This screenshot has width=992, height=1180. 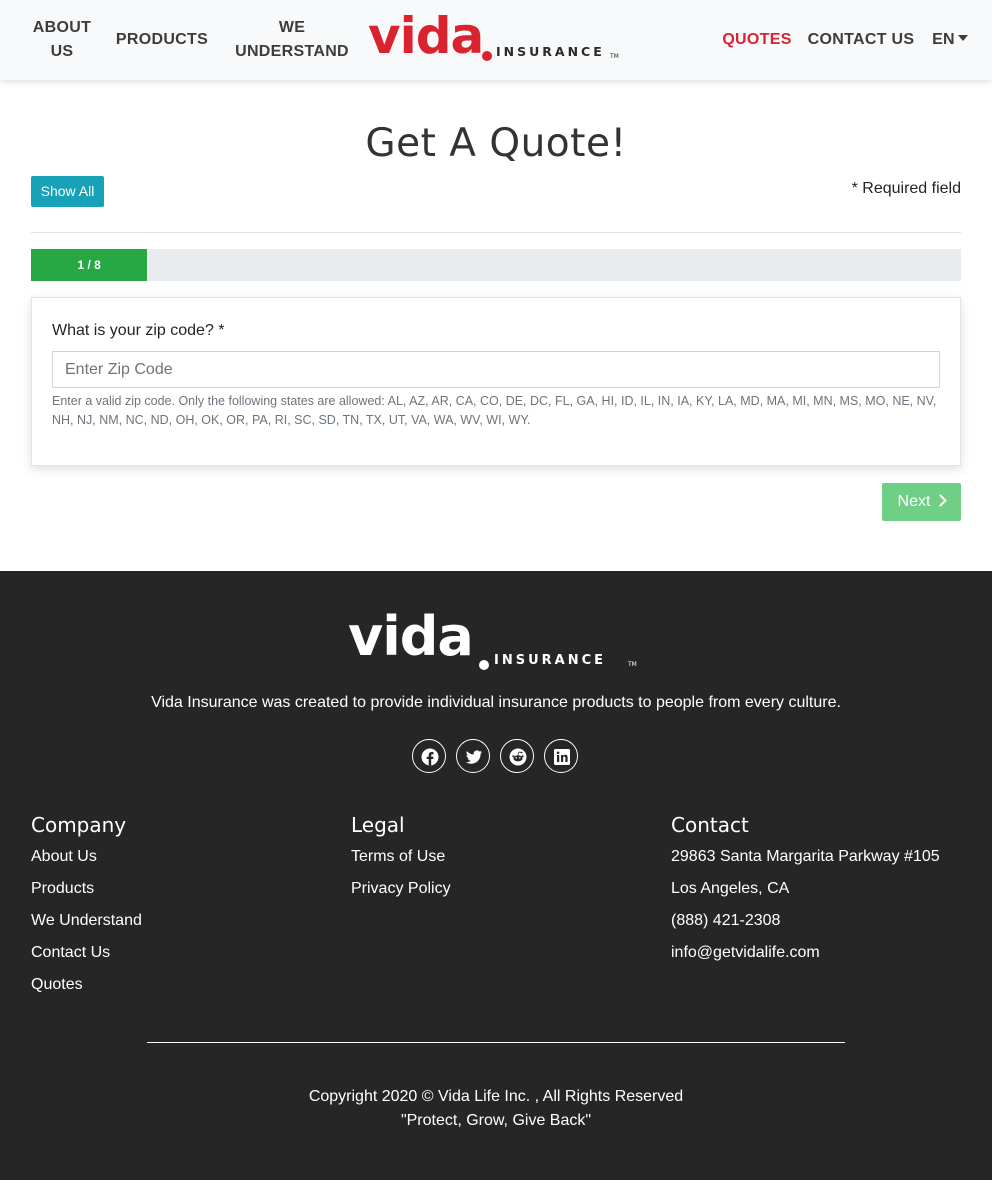 What do you see at coordinates (411, 636) in the screenshot?
I see `footer-logo-word: vida` at bounding box center [411, 636].